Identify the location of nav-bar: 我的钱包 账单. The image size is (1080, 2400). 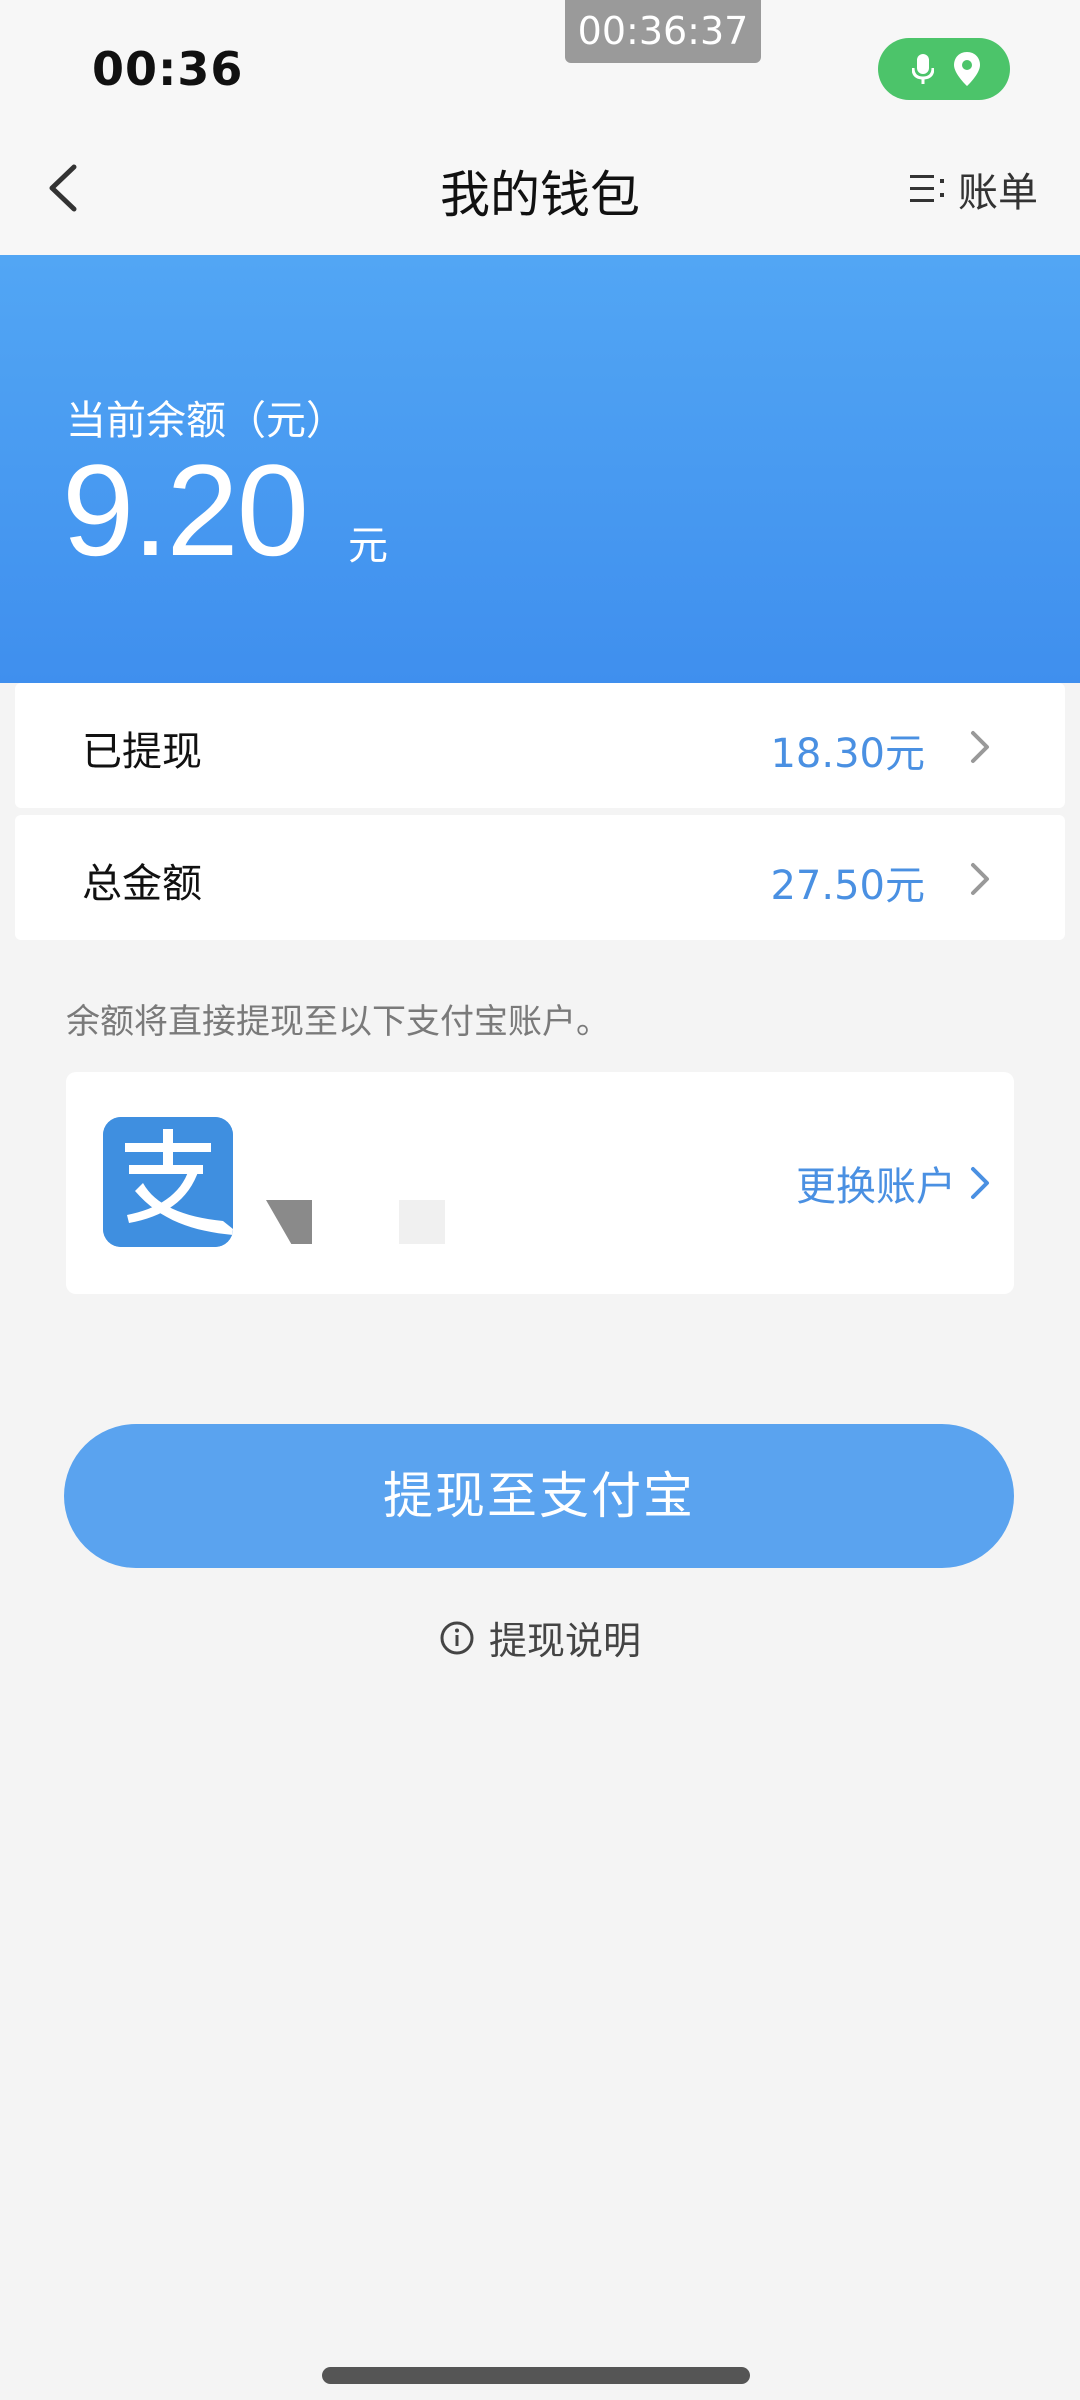
(540, 190).